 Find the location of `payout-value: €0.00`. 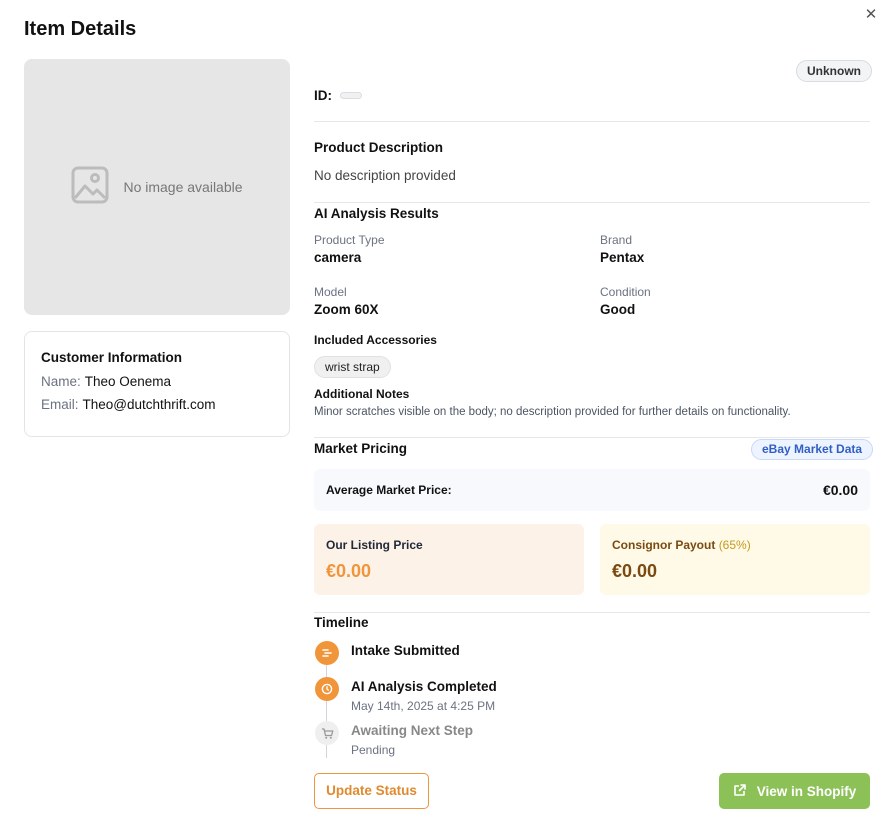

payout-value: €0.00 is located at coordinates (635, 571).